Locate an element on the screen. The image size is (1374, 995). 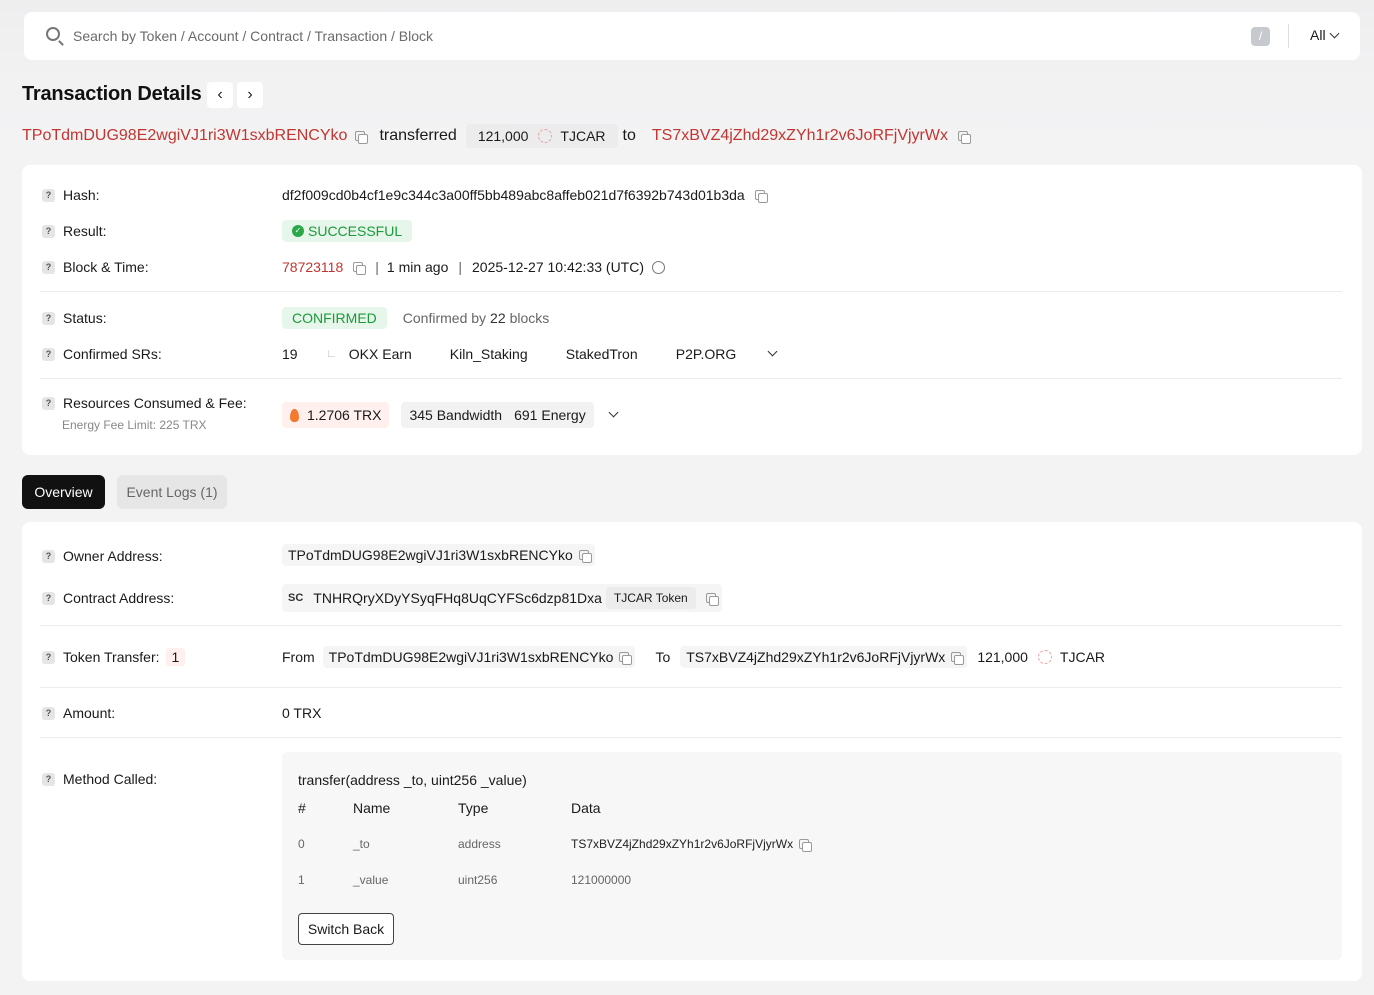
contract-tag: TJCAR Token is located at coordinates (650, 598).